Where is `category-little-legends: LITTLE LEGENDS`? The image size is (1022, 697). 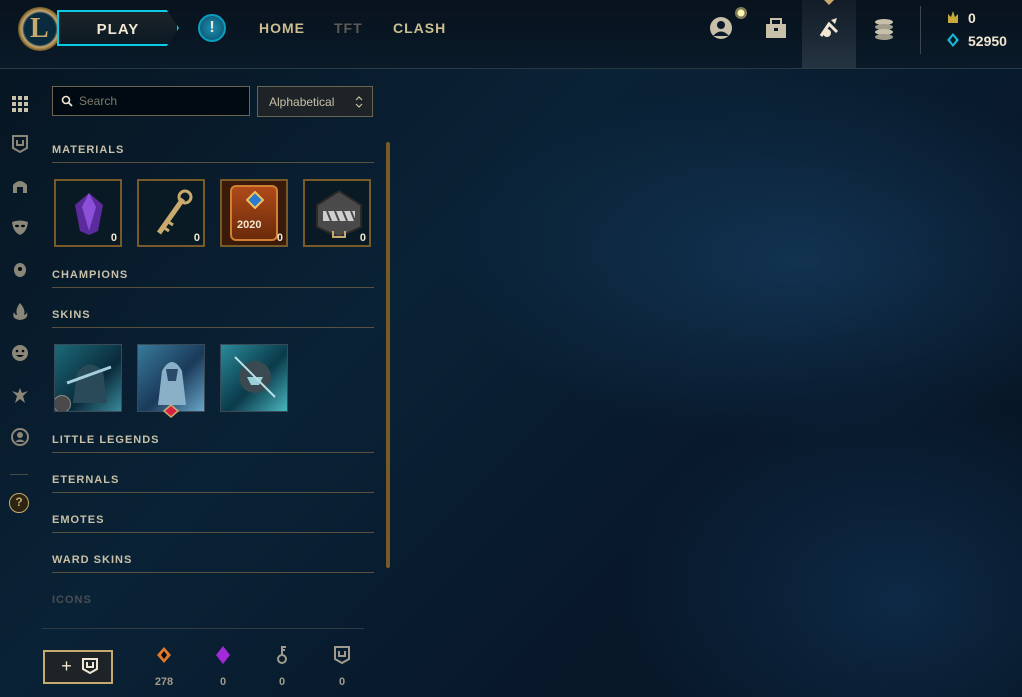 category-little-legends: LITTLE LEGENDS is located at coordinates (213, 443).